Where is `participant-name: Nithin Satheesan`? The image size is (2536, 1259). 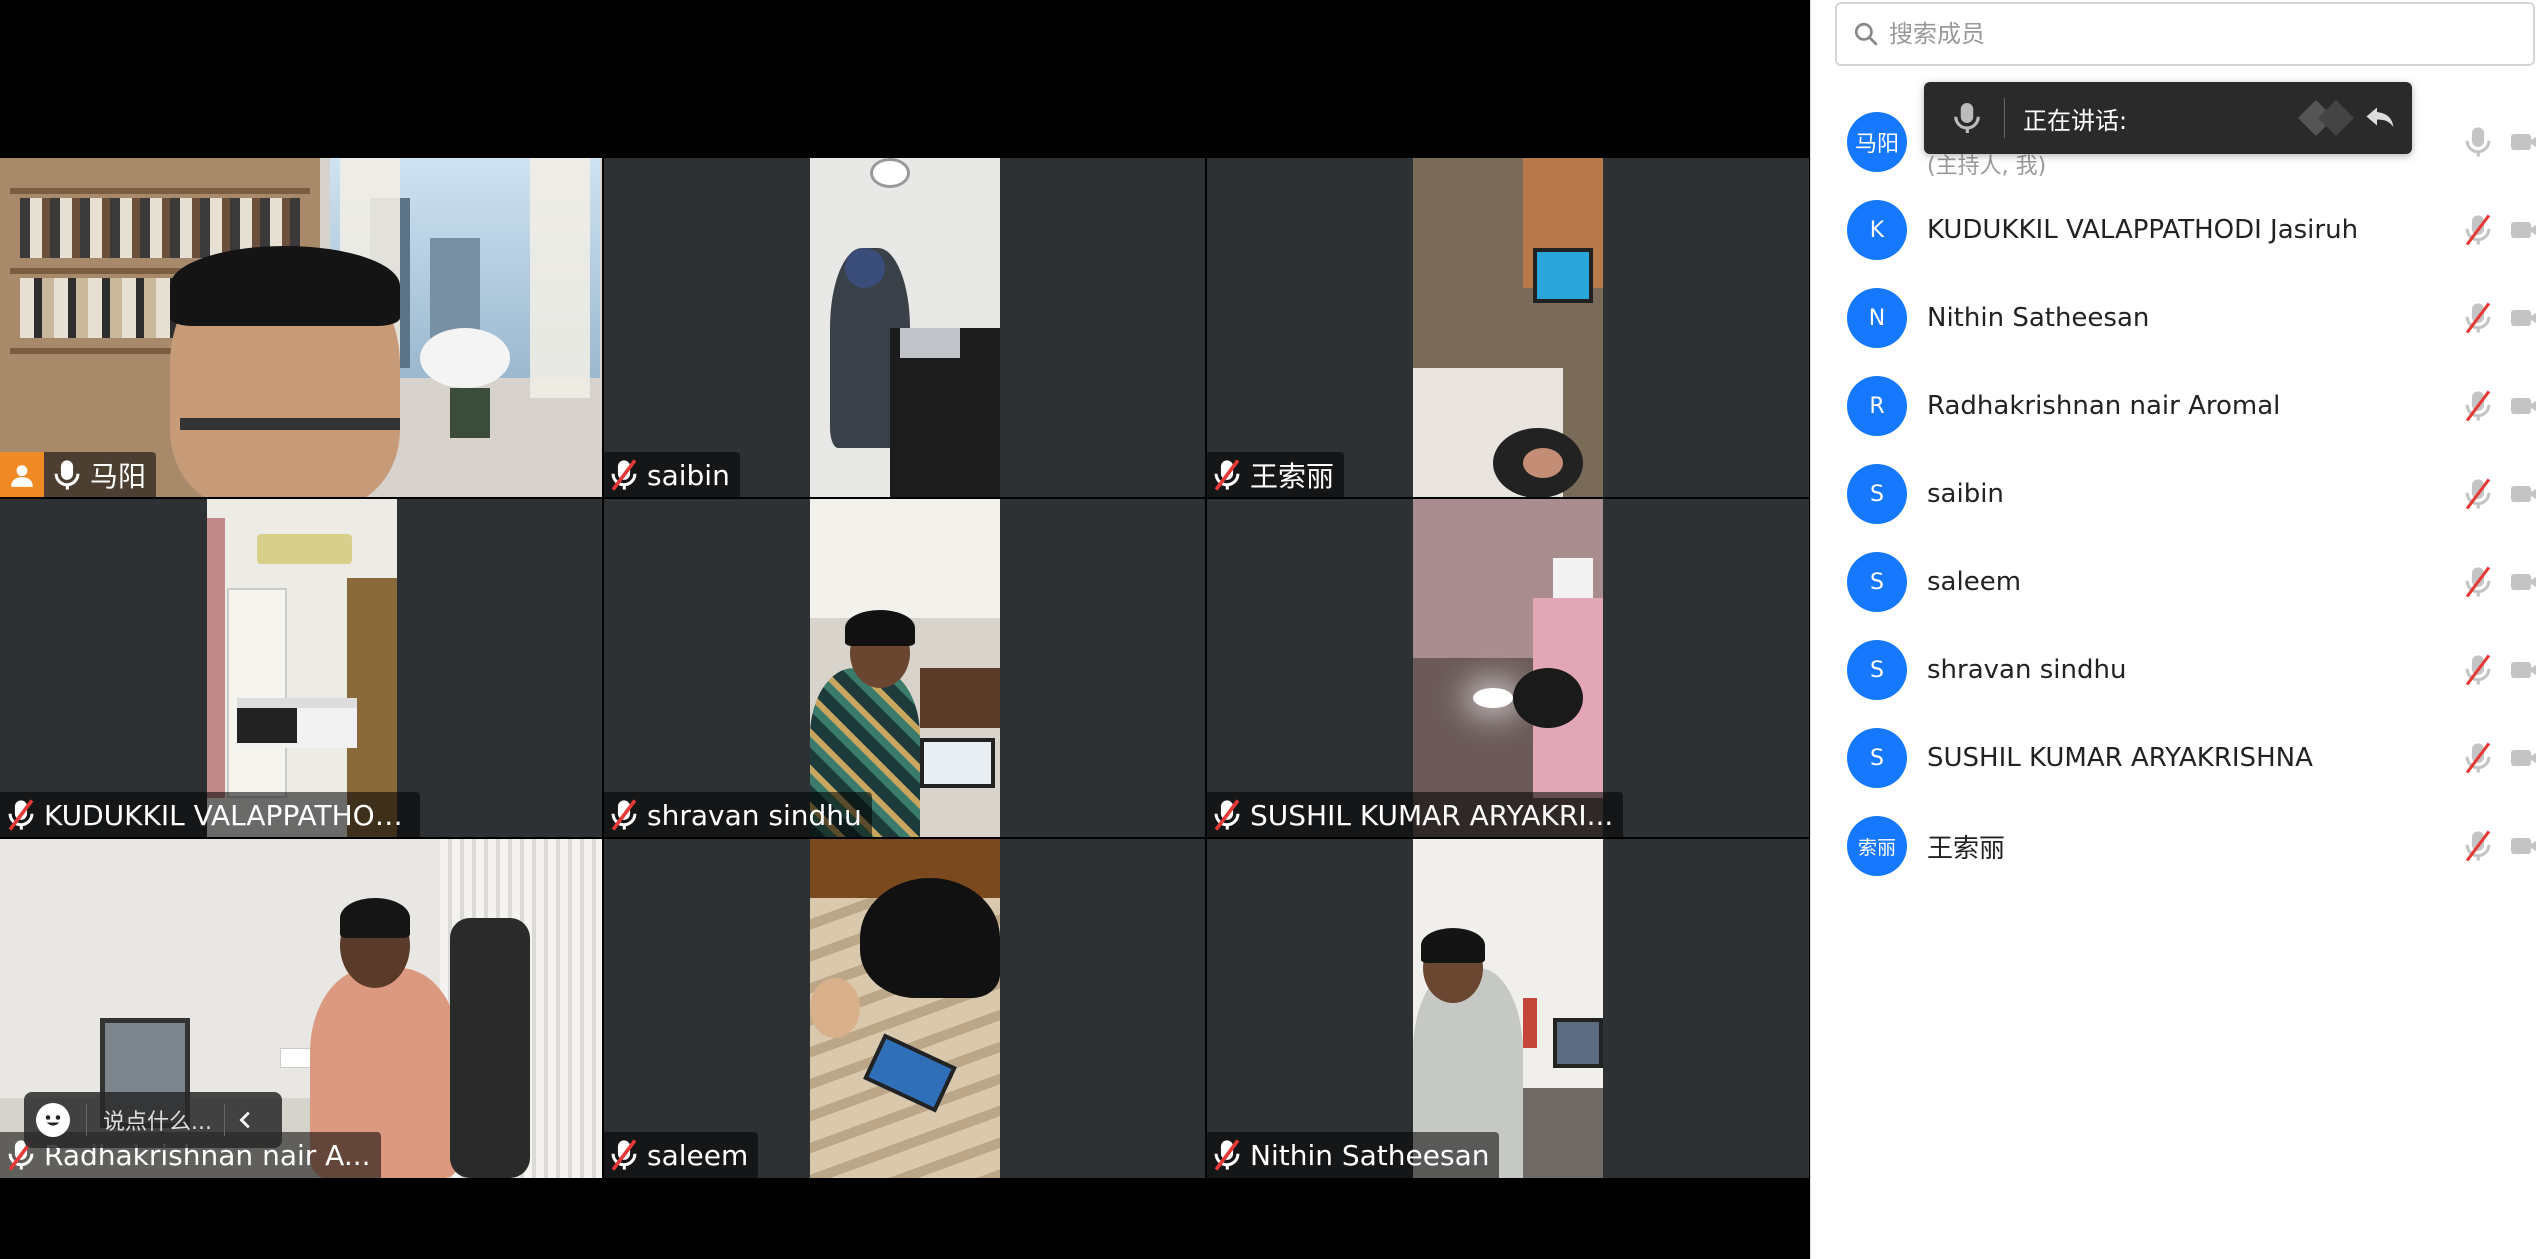
participant-name: Nithin Satheesan is located at coordinates (1370, 1155).